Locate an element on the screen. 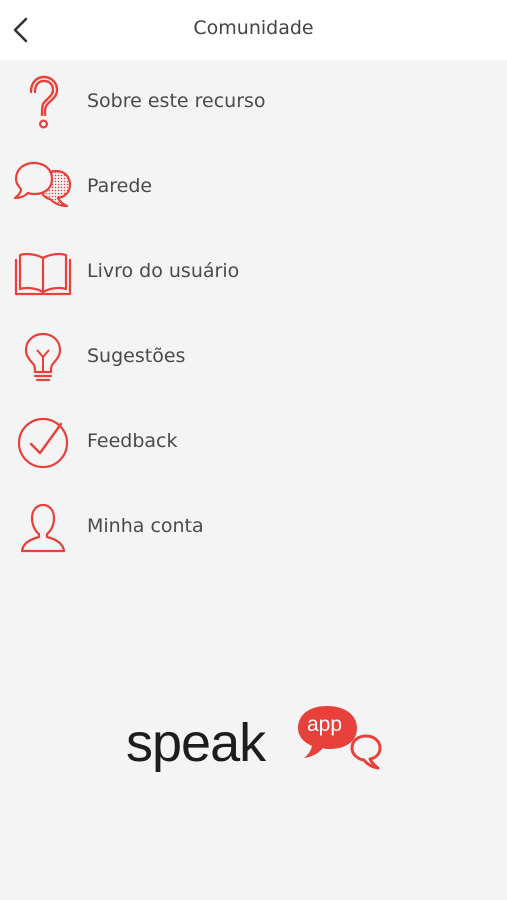  logo-wordmark: speak is located at coordinates (196, 743).